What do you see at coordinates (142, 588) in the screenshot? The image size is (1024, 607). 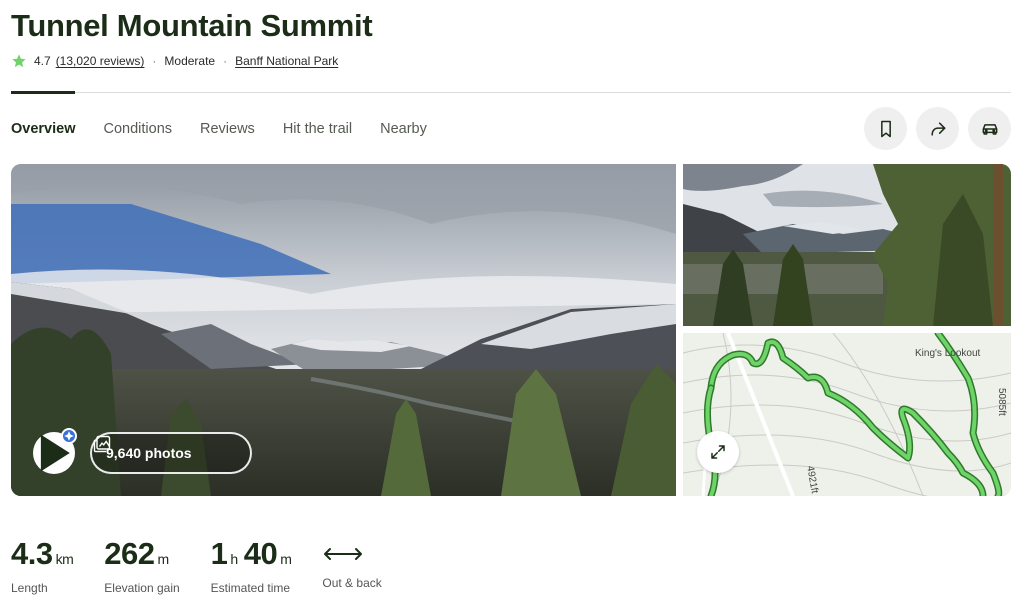 I see `elevation-label: Elevation gain` at bounding box center [142, 588].